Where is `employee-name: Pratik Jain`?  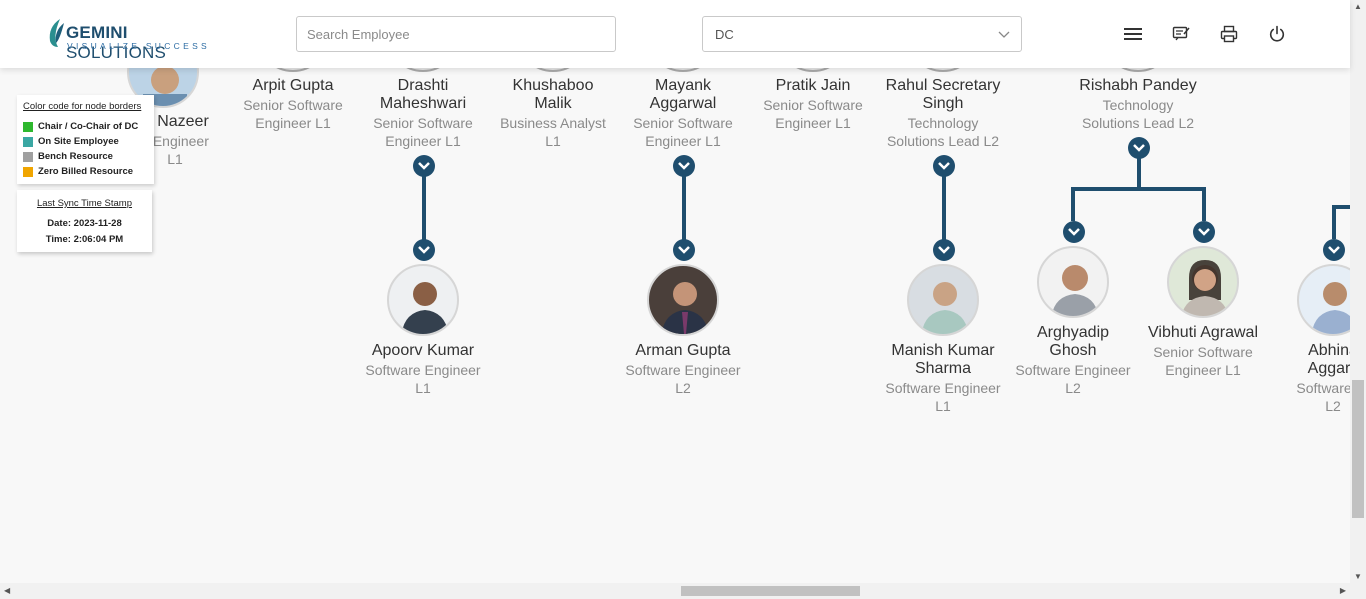
employee-name: Pratik Jain is located at coordinates (813, 85).